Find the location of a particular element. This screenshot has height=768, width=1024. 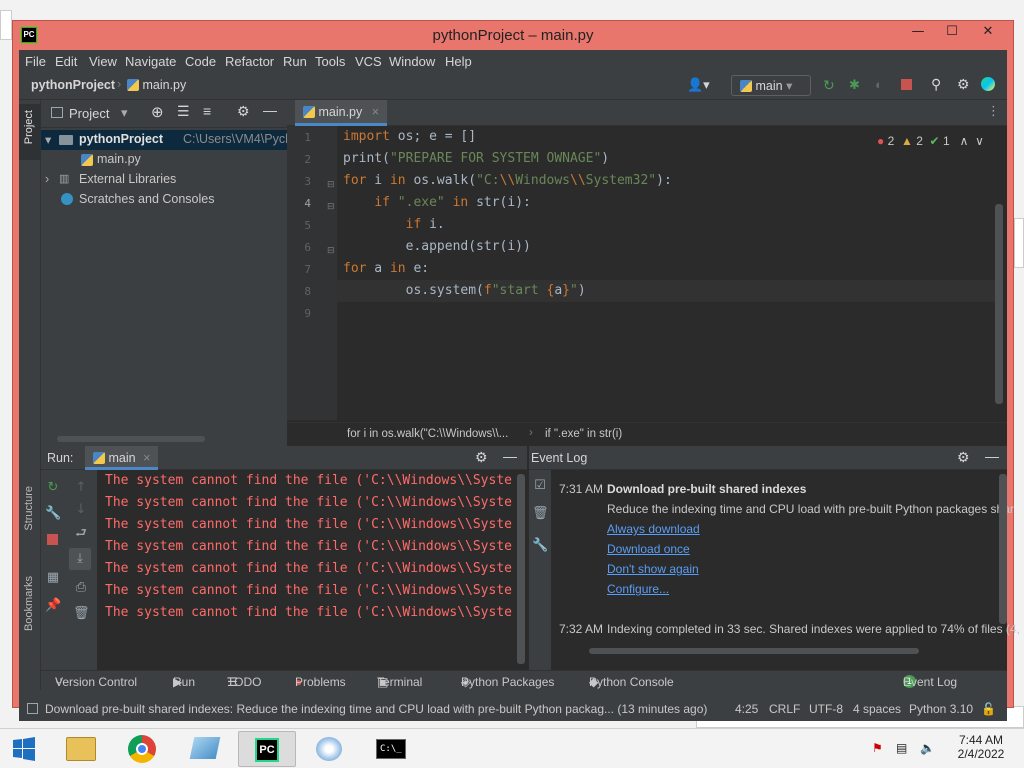

dont-show-again-link: Don't show again is located at coordinates (653, 569).